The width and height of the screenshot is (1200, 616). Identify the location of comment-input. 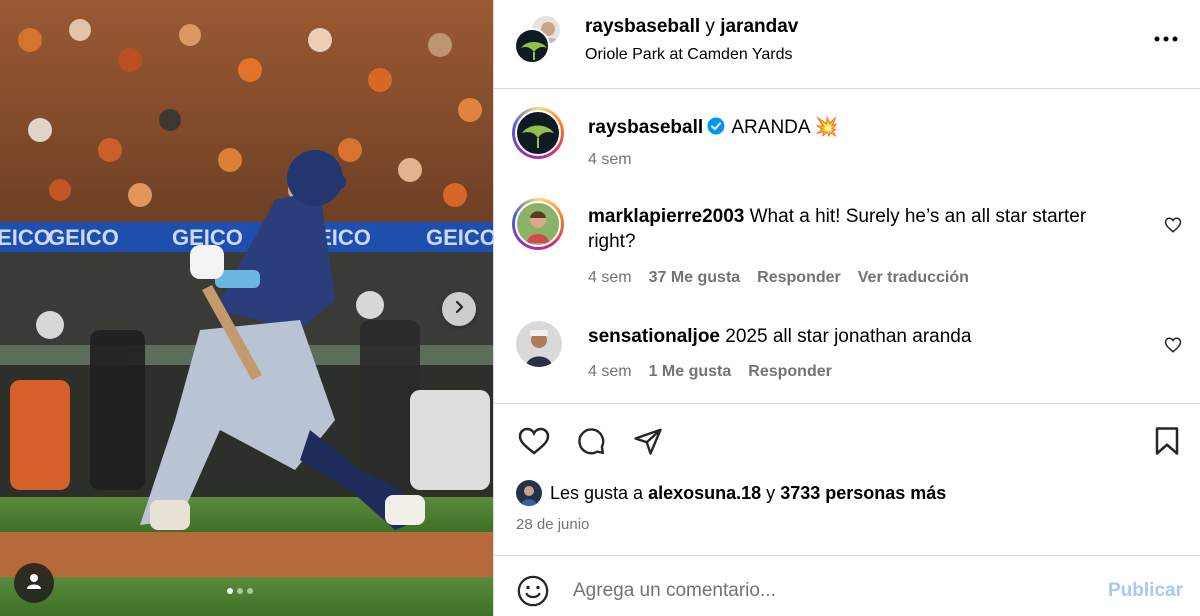
(833, 591).